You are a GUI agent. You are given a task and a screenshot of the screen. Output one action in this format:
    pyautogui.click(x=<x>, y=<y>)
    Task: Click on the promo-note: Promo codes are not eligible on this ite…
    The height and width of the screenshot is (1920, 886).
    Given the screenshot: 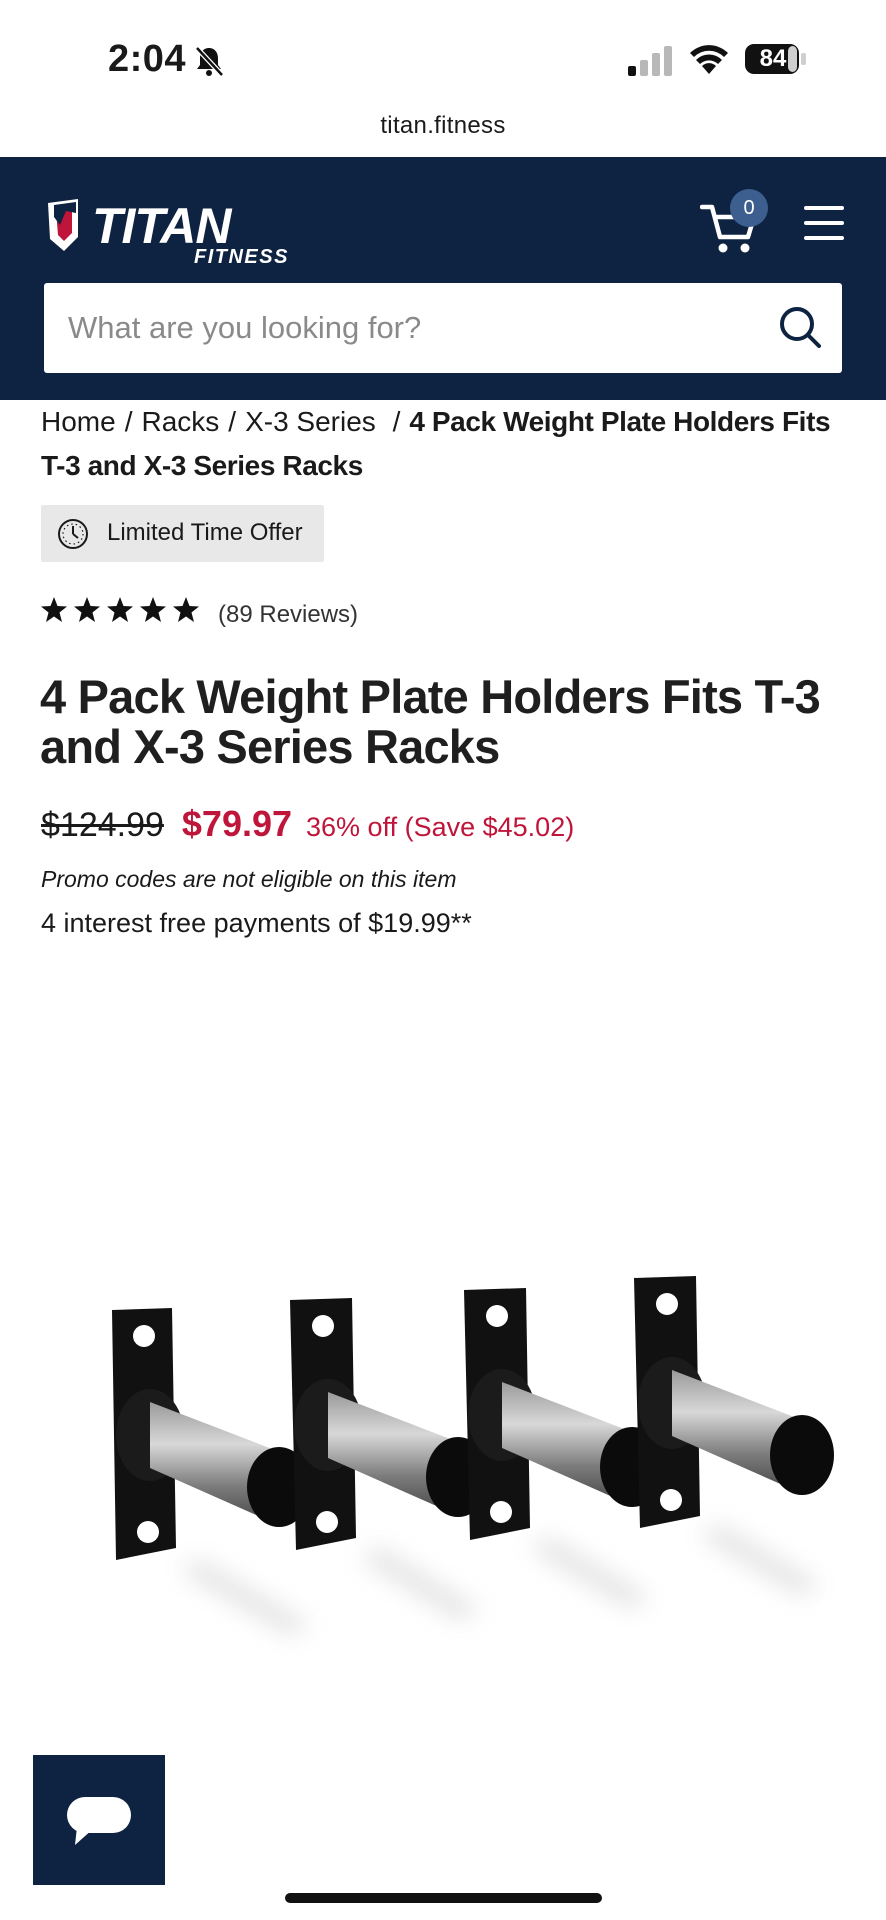 What is the action you would take?
    pyautogui.click(x=249, y=879)
    